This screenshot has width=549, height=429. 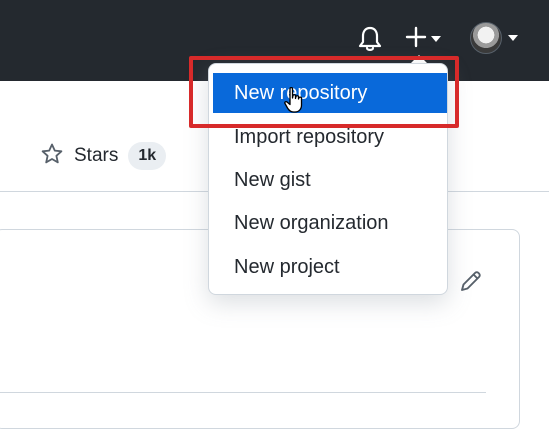 What do you see at coordinates (486, 38) in the screenshot?
I see `avatar` at bounding box center [486, 38].